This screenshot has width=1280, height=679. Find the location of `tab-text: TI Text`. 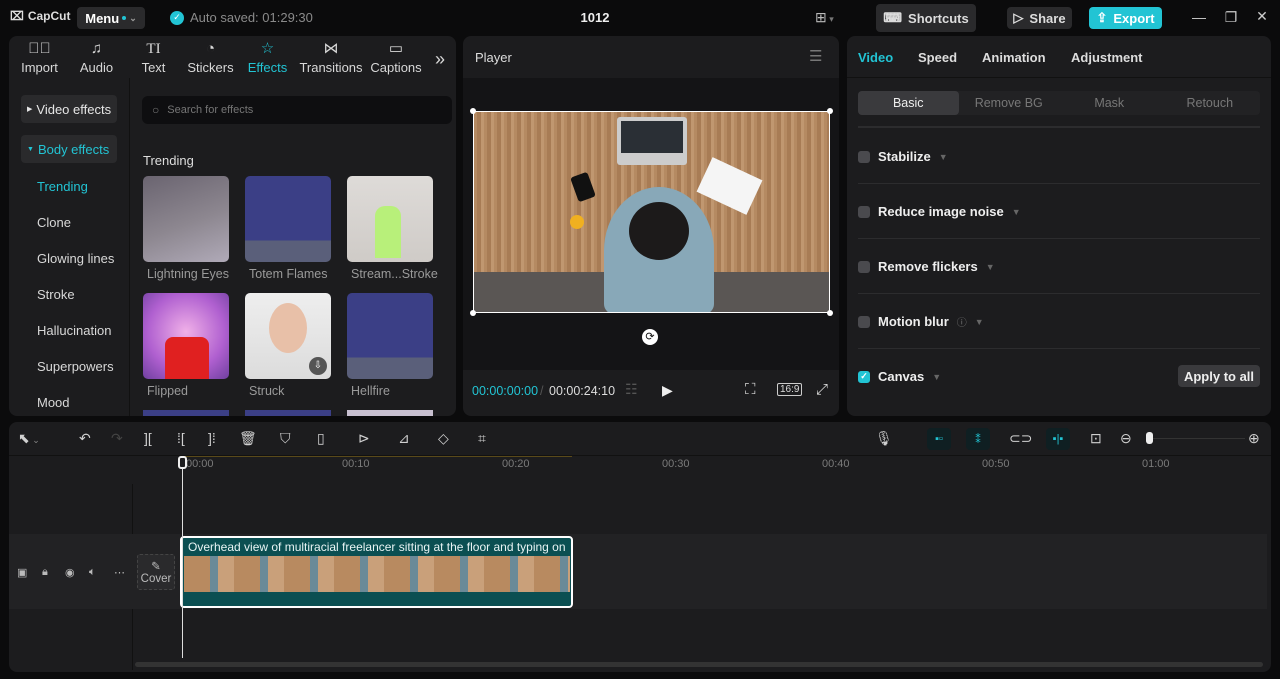

tab-text: TI Text is located at coordinates (153, 59).